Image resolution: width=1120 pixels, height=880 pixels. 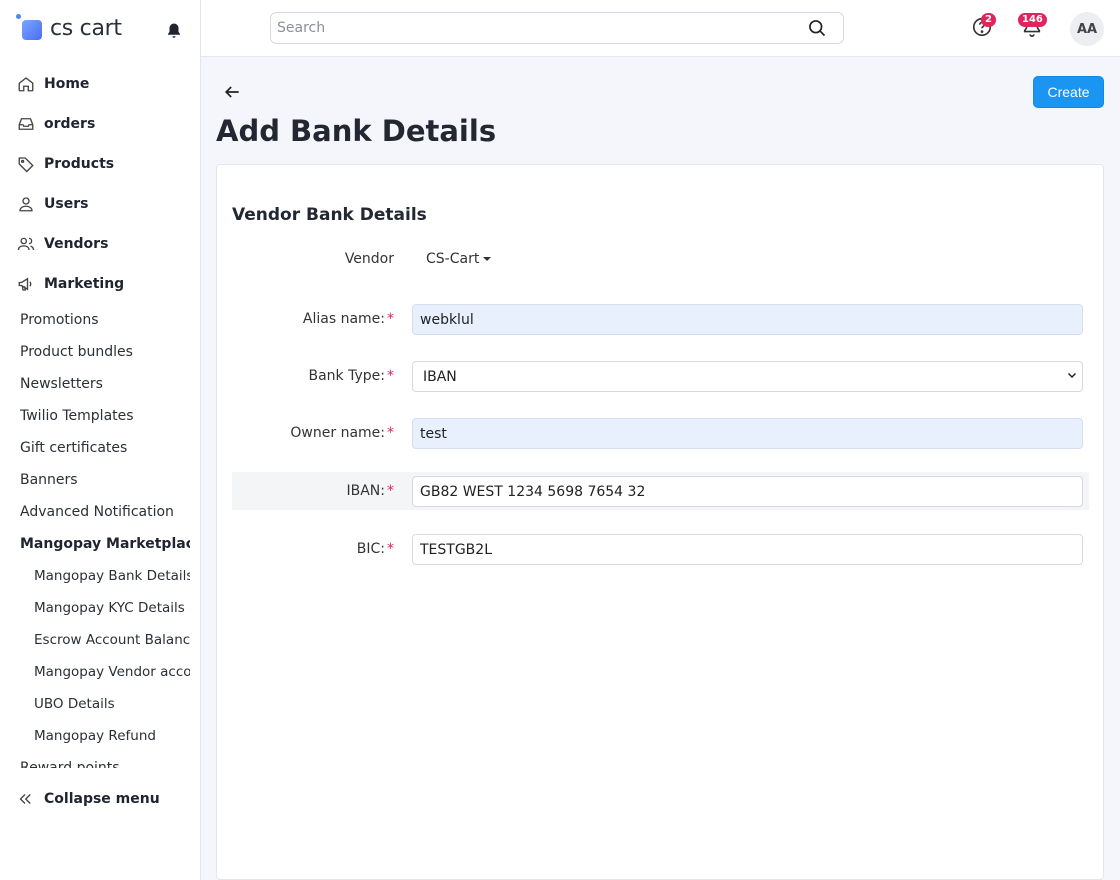 I want to click on sidebar-item-label: Home, so click(x=67, y=84).